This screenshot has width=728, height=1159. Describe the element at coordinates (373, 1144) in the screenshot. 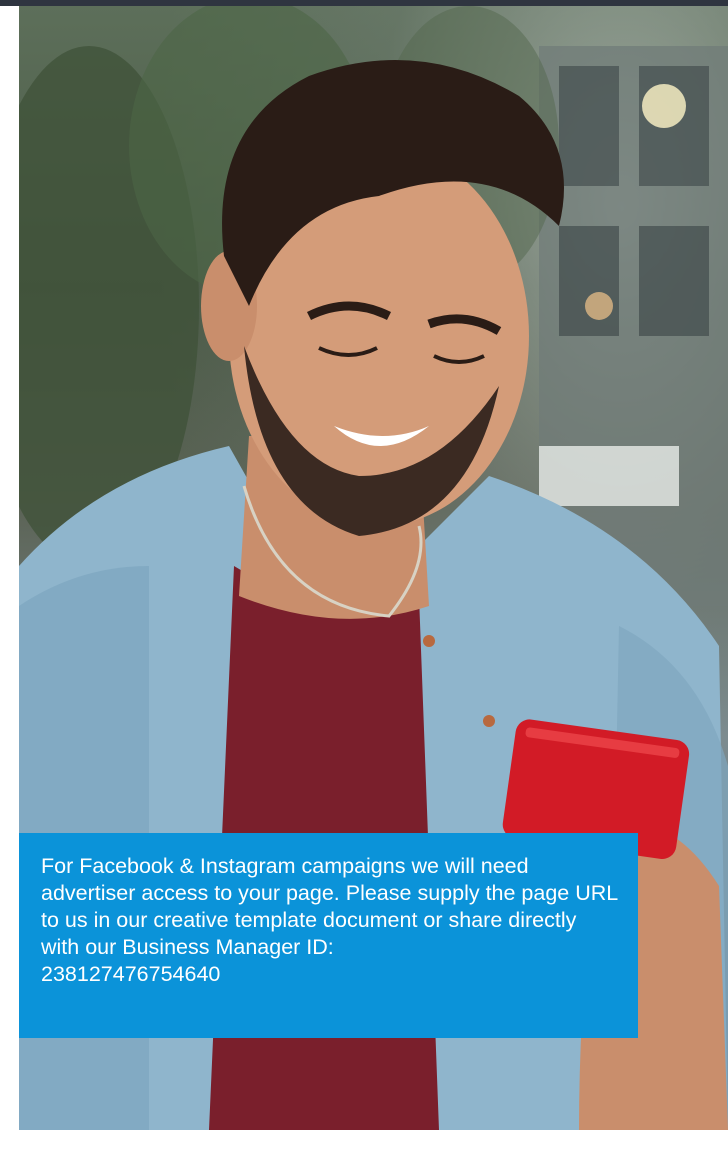

I see `page-footer-space` at that location.